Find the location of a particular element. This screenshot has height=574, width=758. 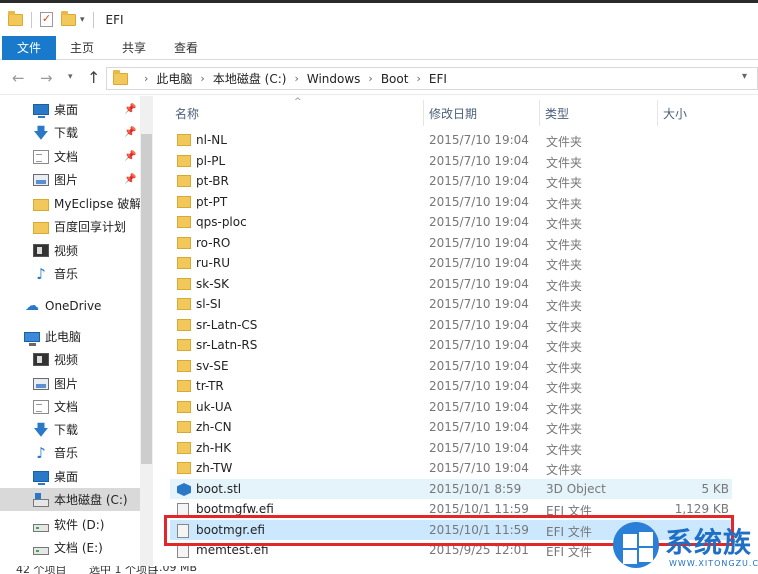

tab-view: 查看 is located at coordinates (186, 48).